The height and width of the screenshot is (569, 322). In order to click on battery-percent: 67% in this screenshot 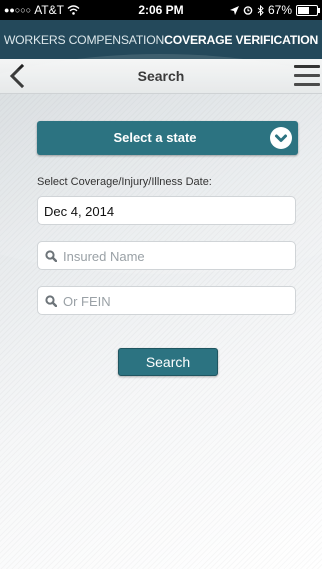, I will do `click(279, 10)`.